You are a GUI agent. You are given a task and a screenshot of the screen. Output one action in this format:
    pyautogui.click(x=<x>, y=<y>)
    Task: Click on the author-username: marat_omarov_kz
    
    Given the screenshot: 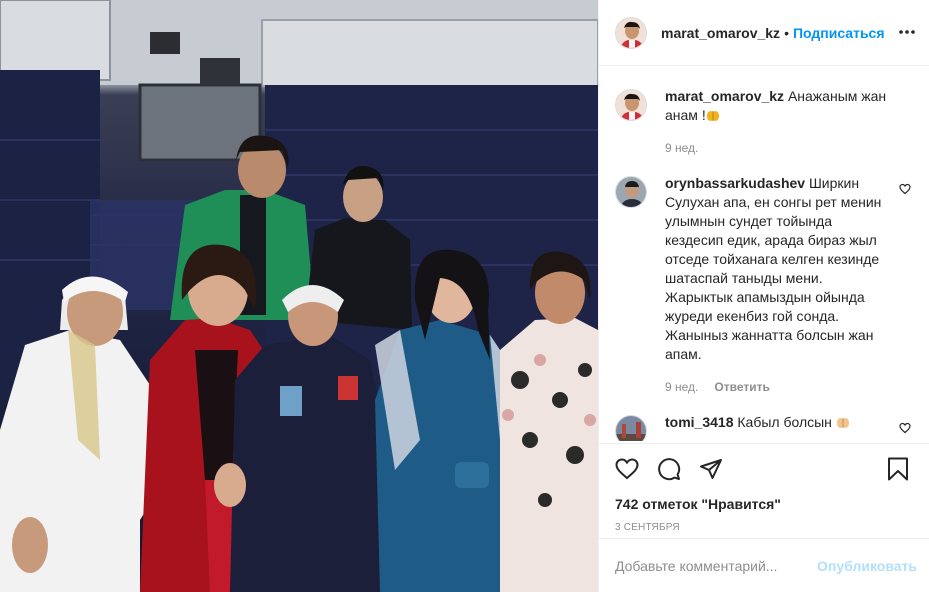 What is the action you would take?
    pyautogui.click(x=720, y=33)
    